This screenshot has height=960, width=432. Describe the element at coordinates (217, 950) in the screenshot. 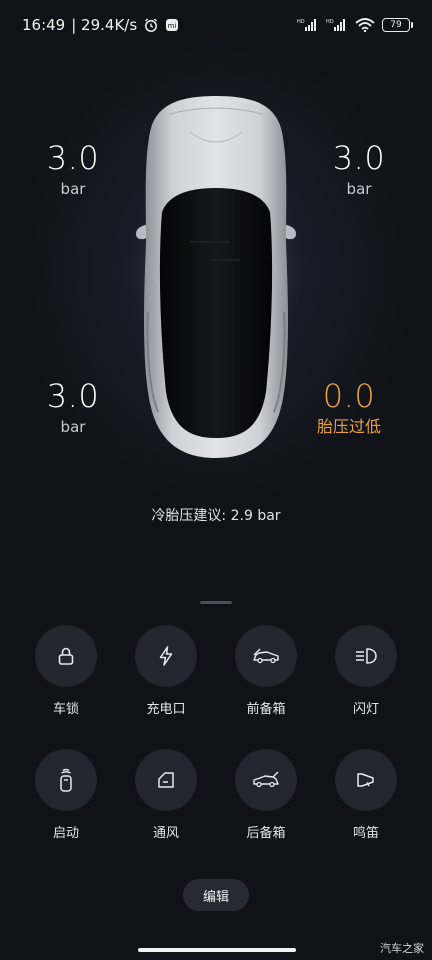

I see `home-indicator` at that location.